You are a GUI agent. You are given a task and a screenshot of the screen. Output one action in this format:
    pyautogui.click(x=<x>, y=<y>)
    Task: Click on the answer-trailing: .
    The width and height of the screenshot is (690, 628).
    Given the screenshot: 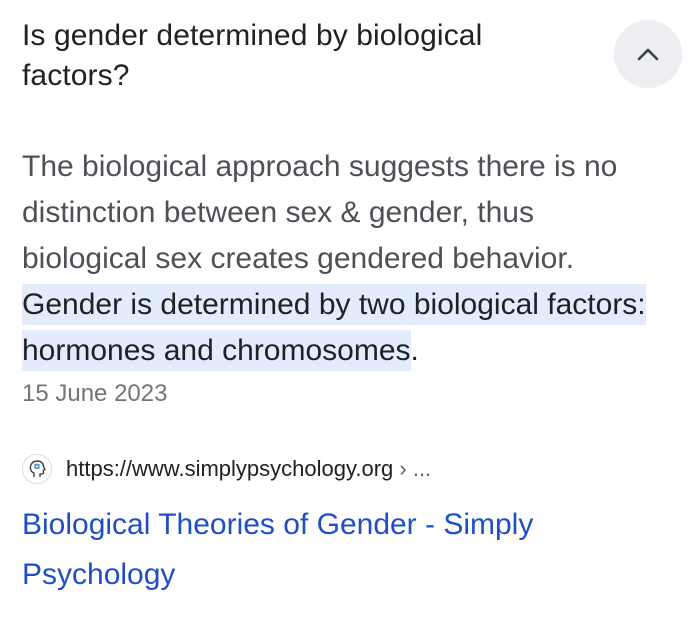 What is the action you would take?
    pyautogui.click(x=414, y=350)
    